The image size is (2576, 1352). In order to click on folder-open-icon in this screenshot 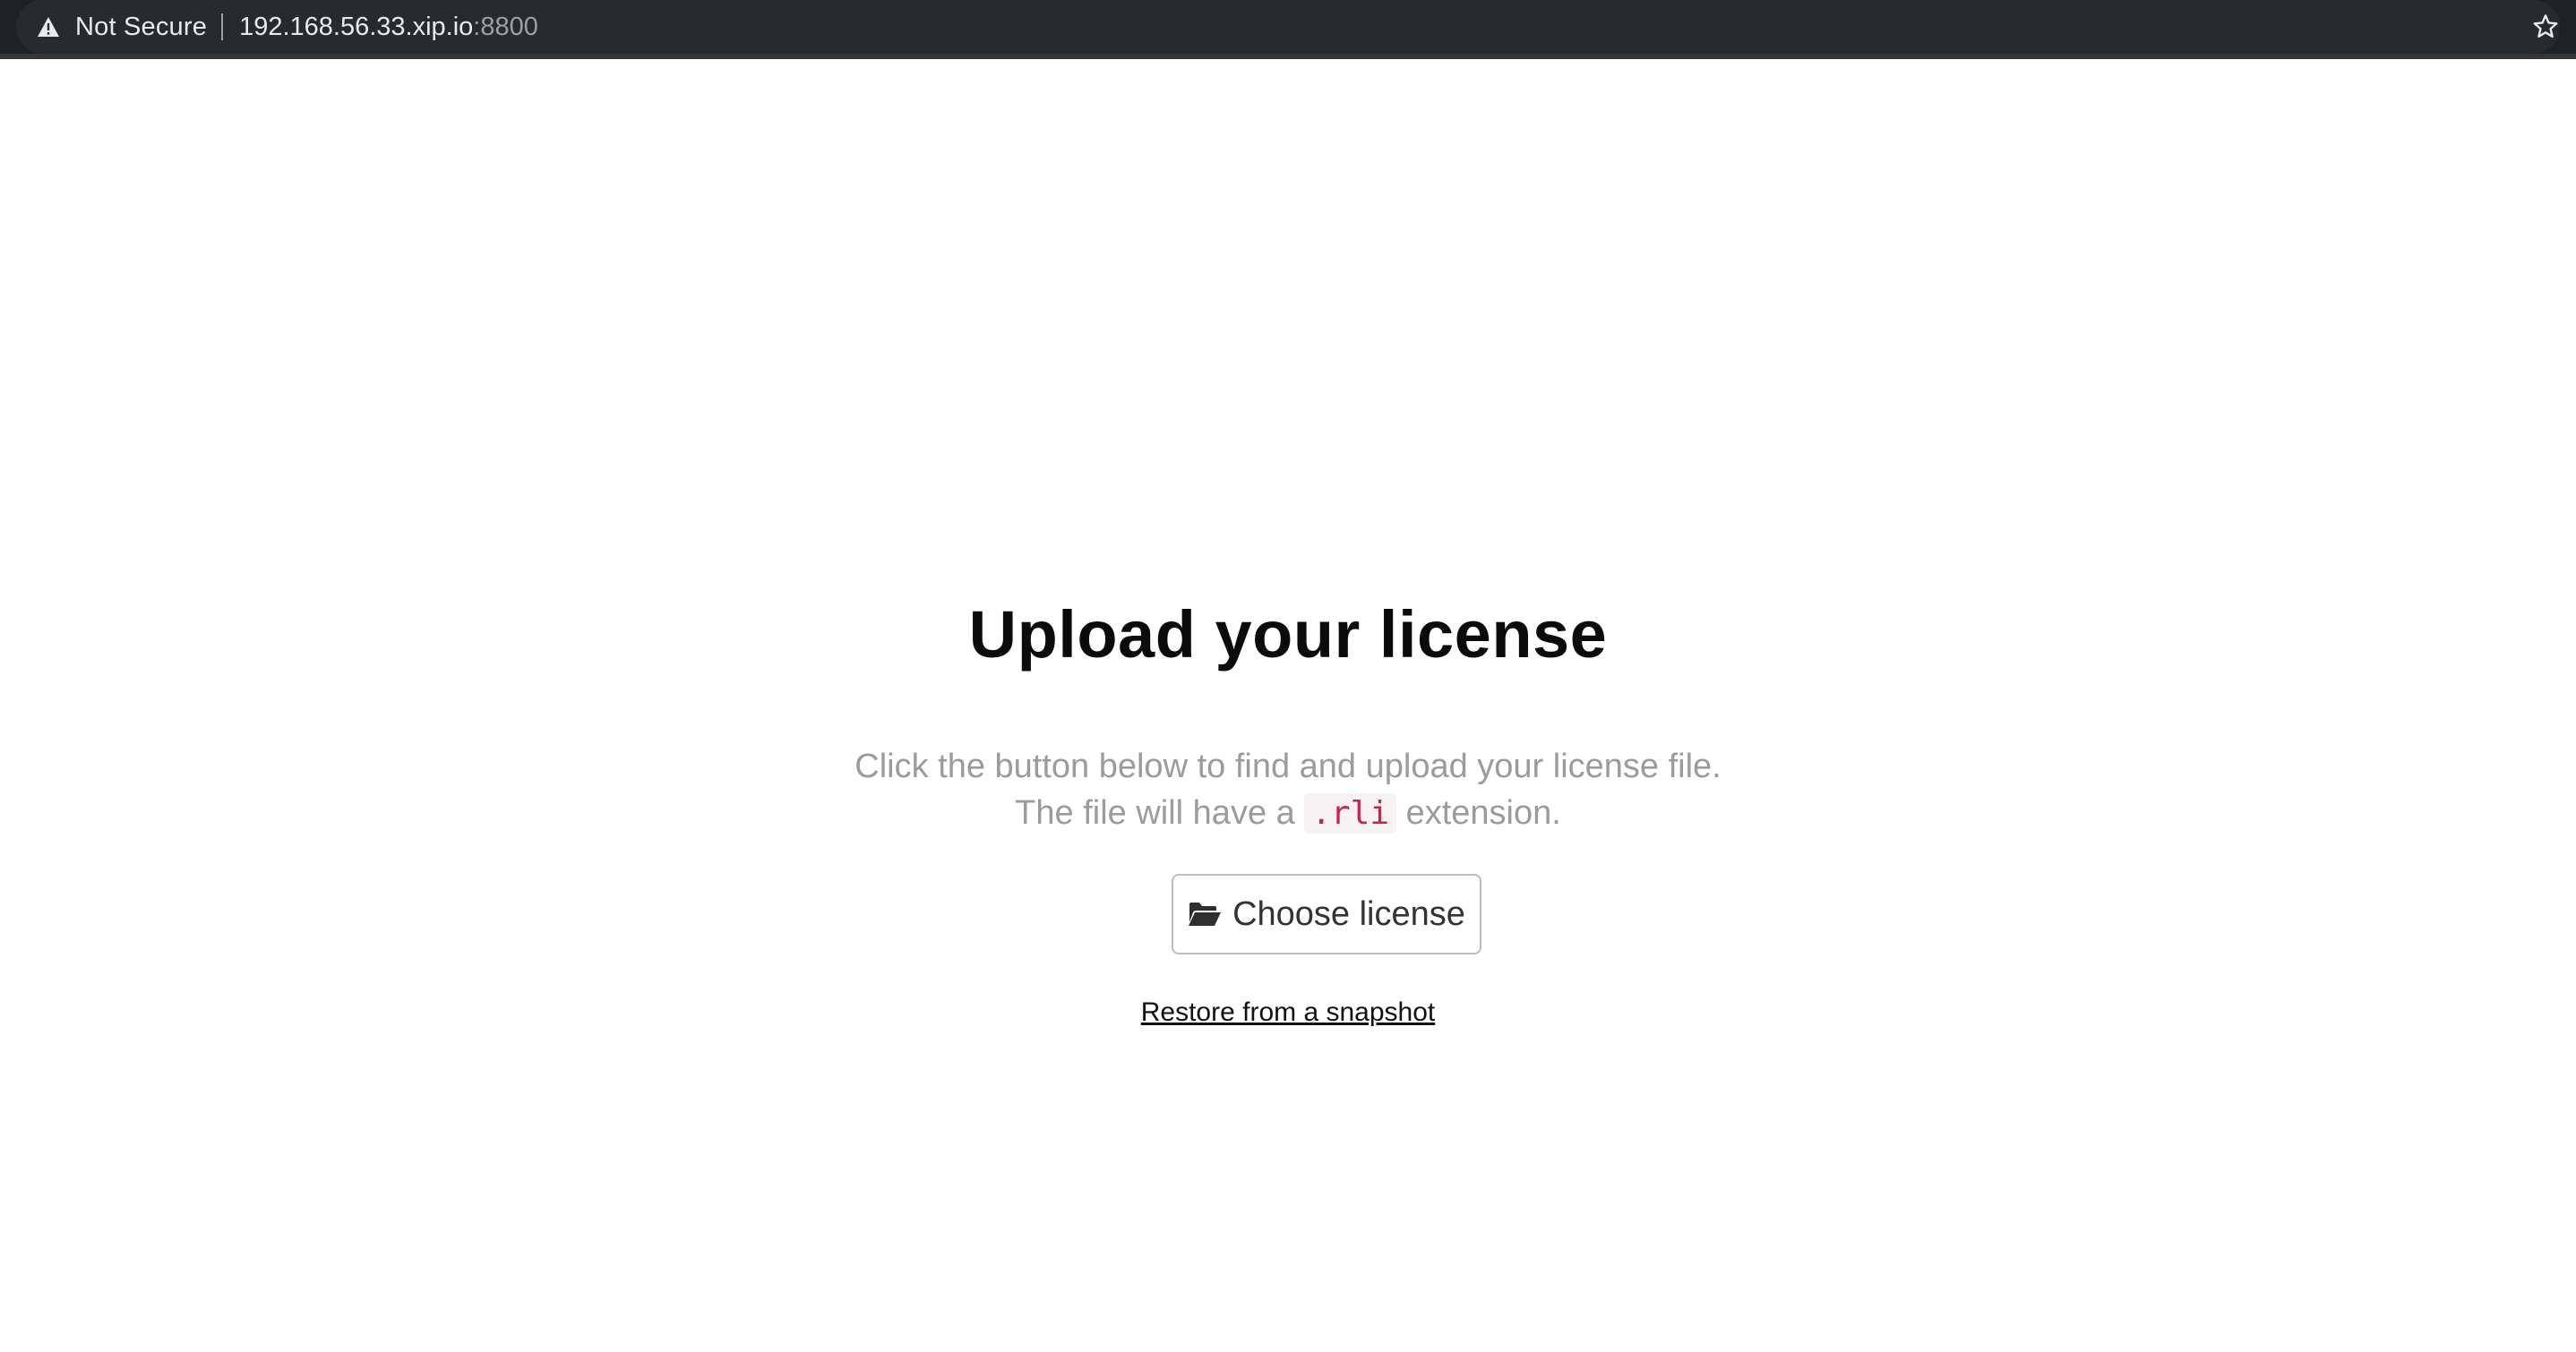, I will do `click(1205, 914)`.